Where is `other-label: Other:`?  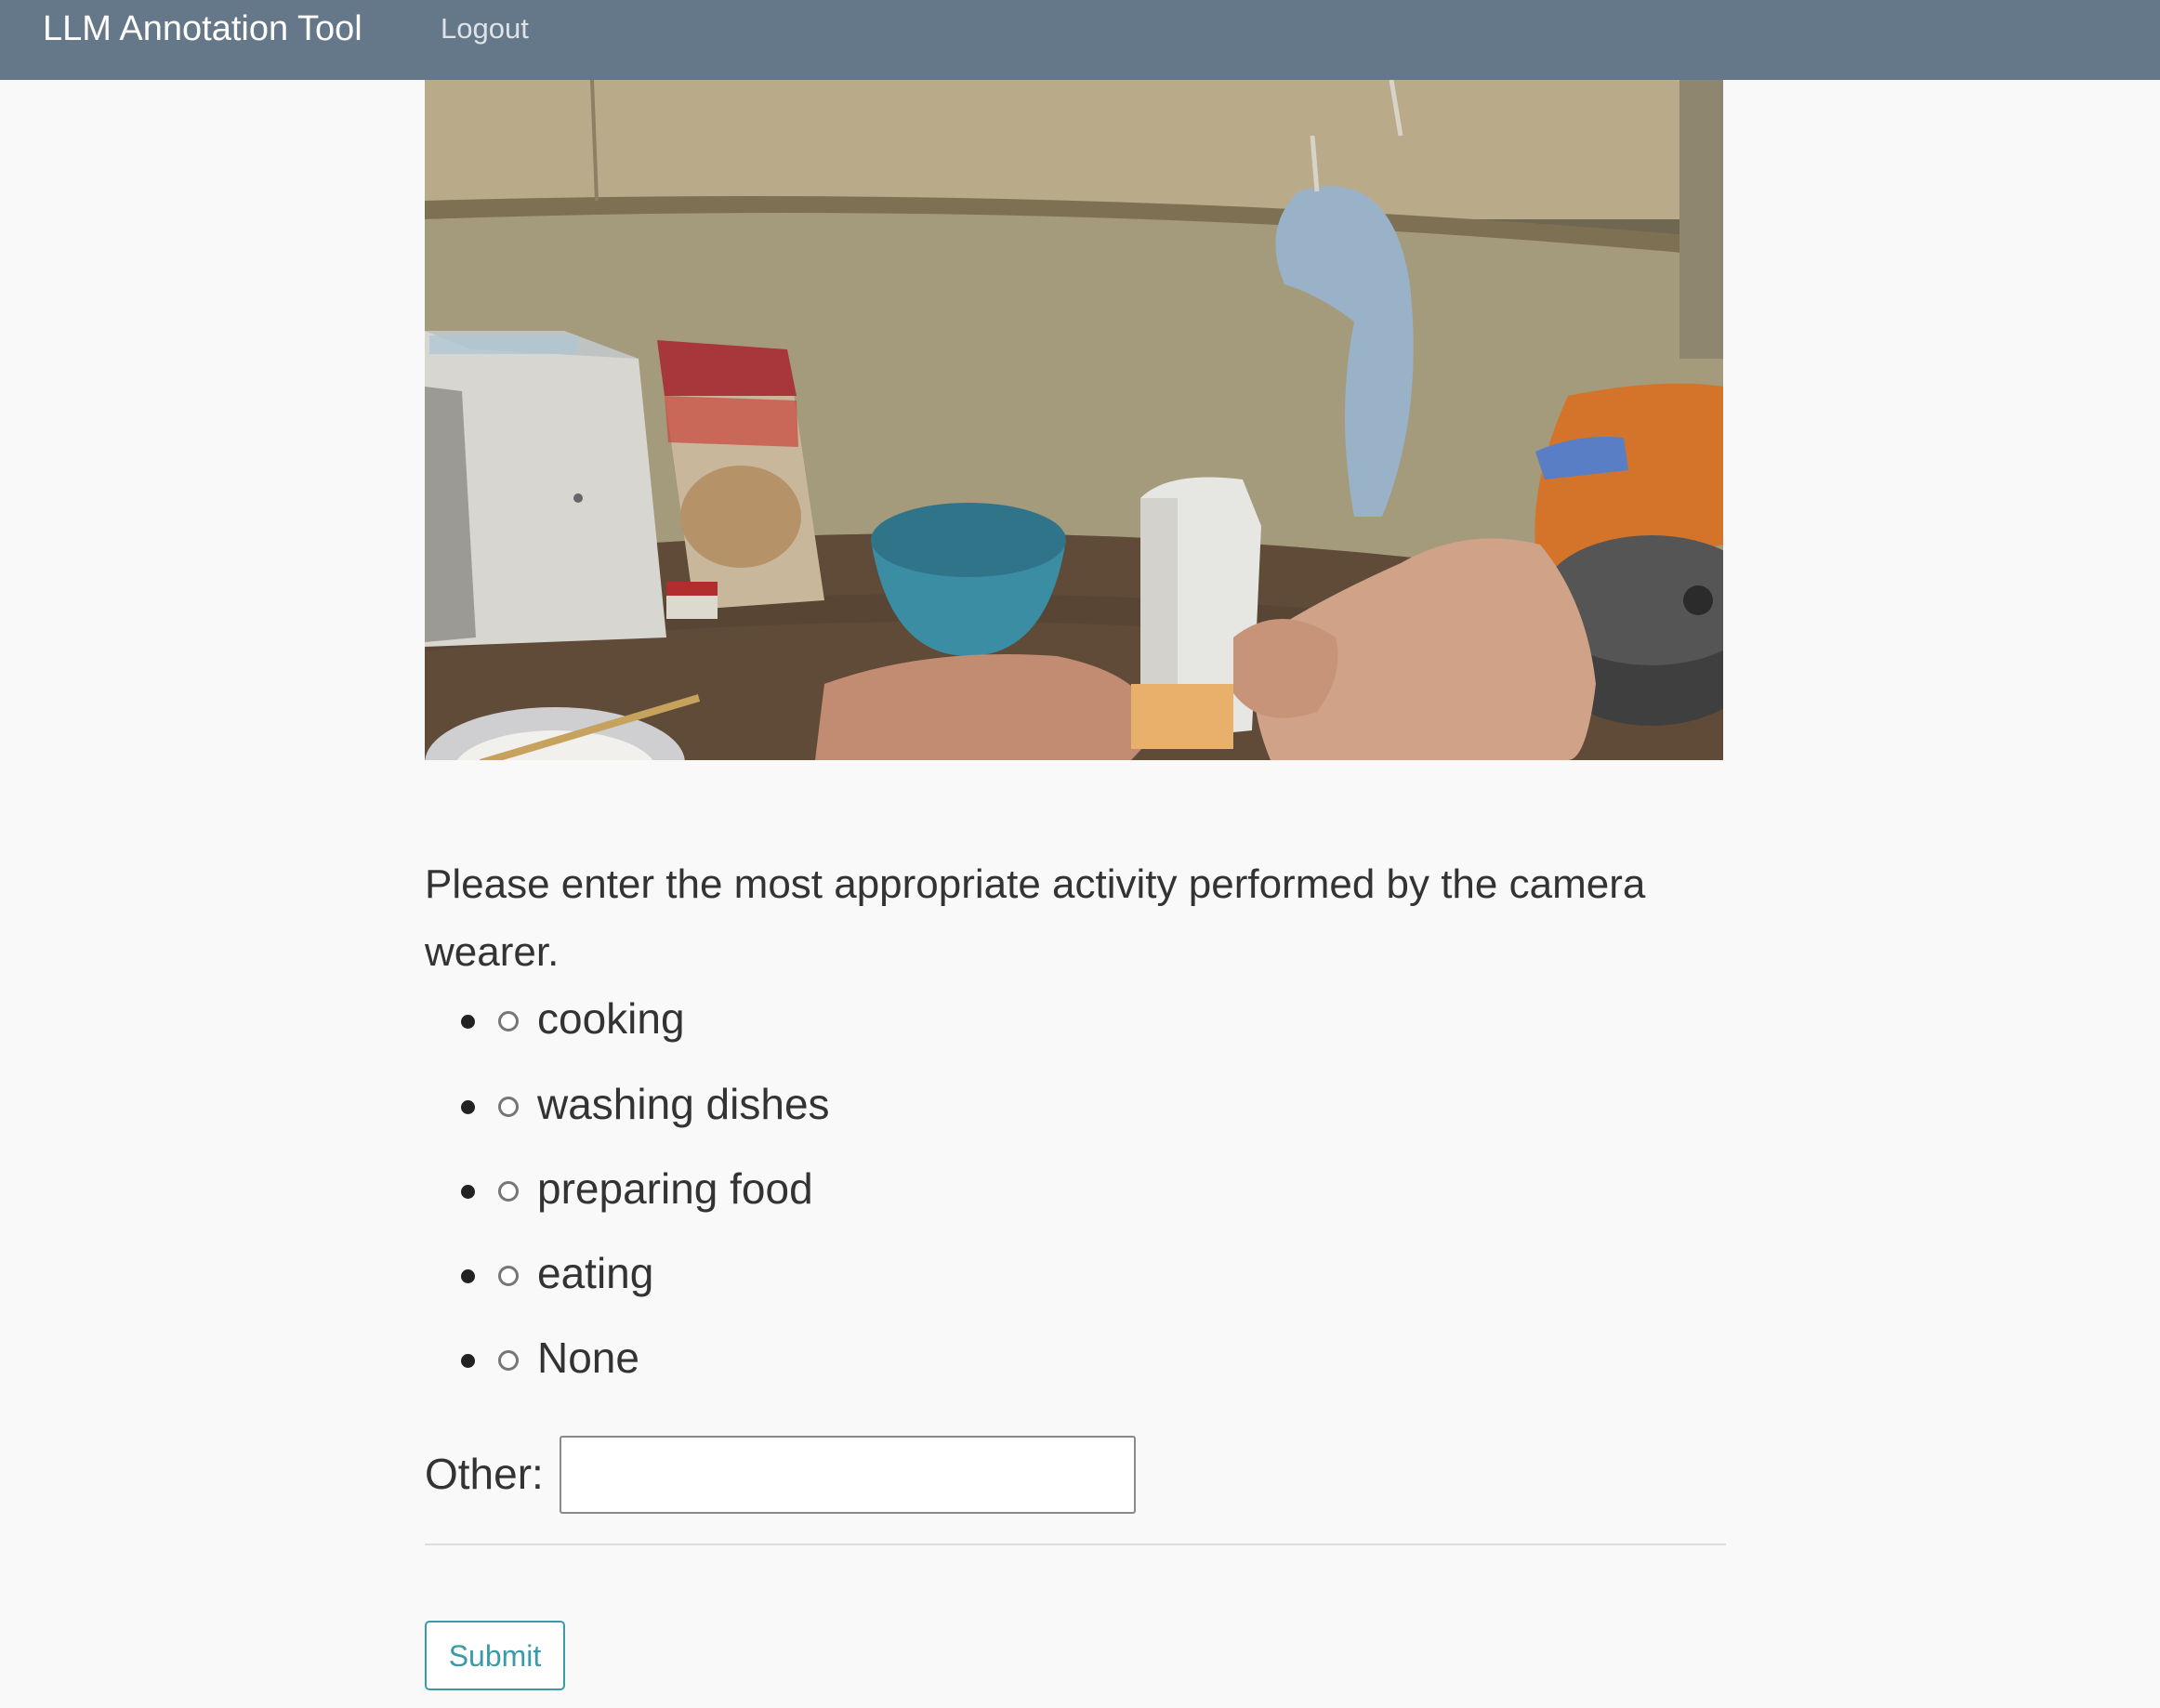 other-label: Other: is located at coordinates (484, 1474).